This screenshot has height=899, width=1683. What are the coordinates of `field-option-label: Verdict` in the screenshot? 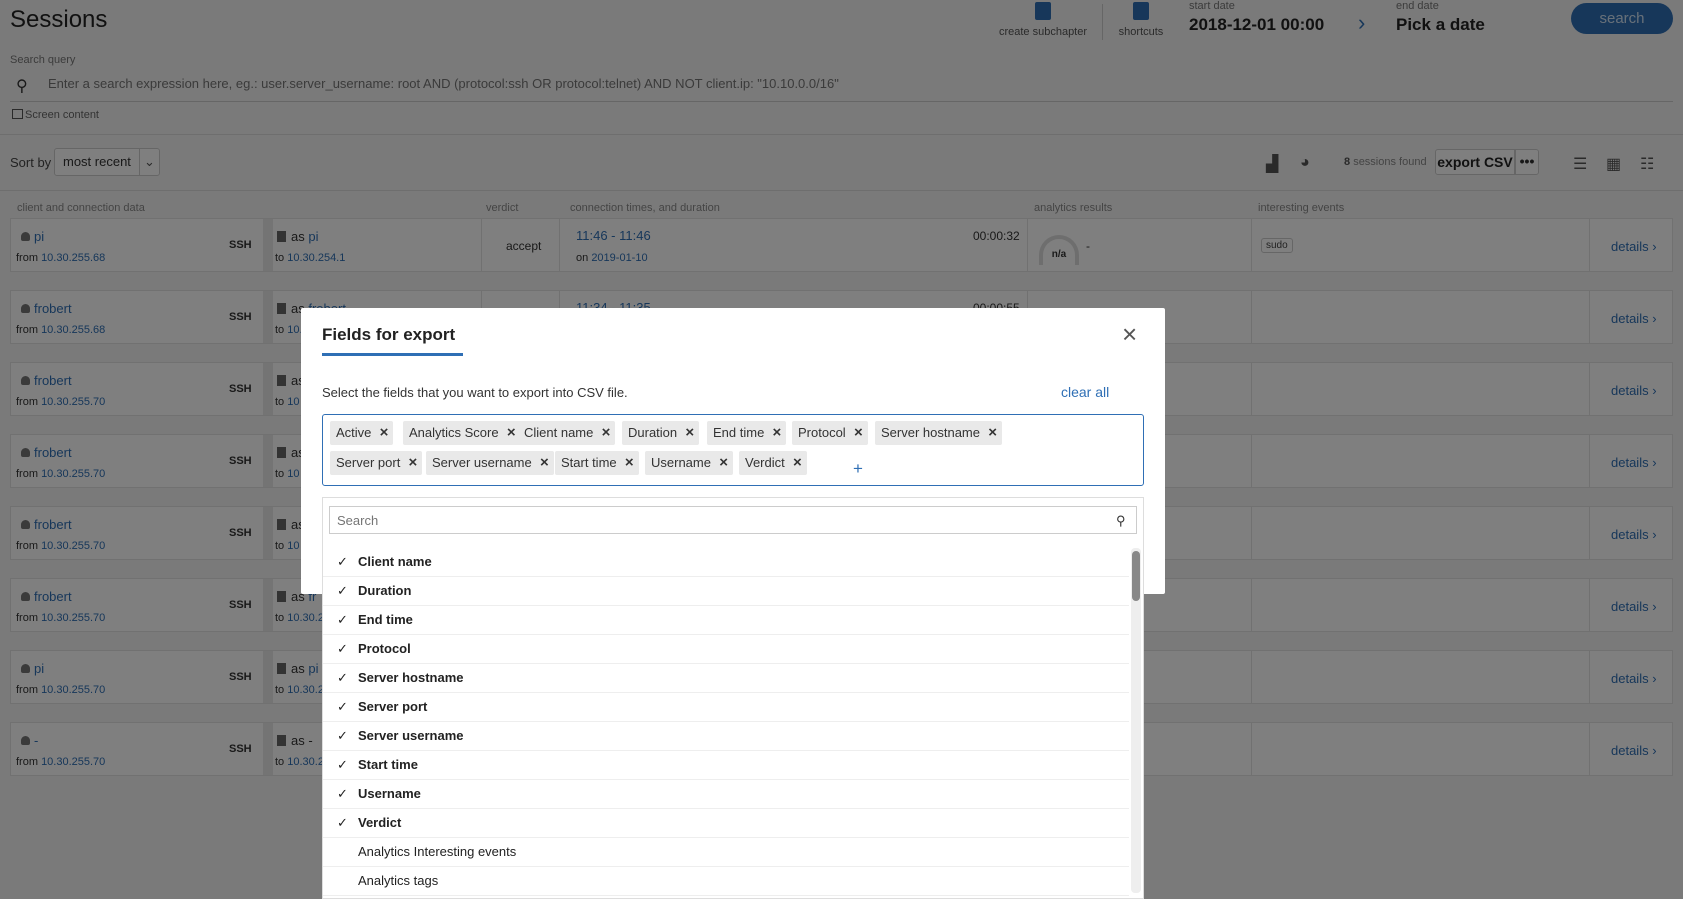 It's located at (380, 822).